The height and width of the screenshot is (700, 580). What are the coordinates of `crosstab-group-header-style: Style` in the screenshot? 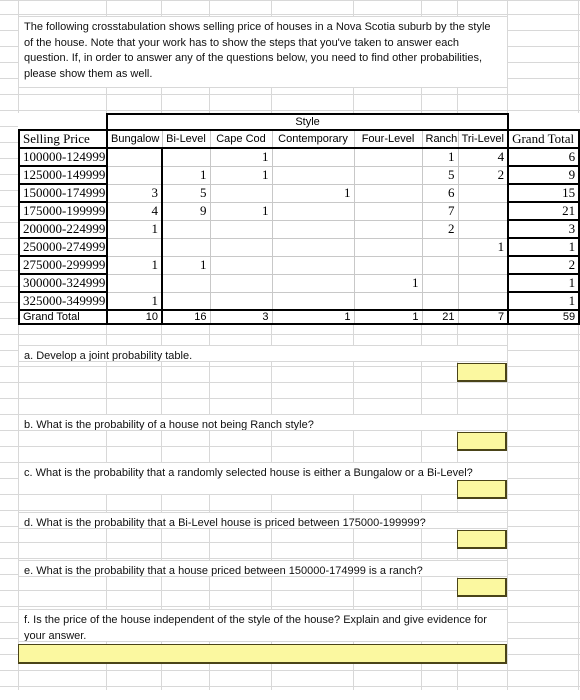 It's located at (307, 122).